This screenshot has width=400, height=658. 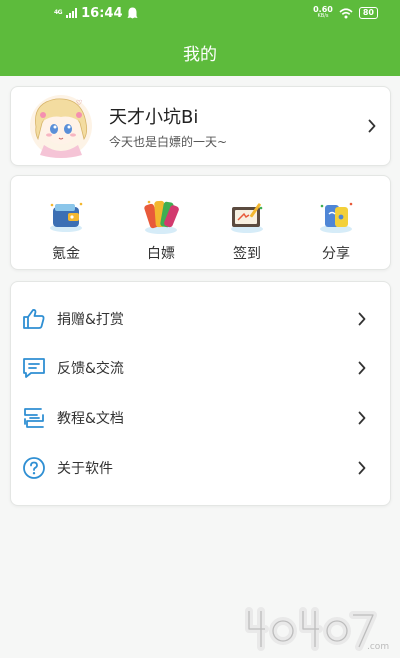 What do you see at coordinates (132, 13) in the screenshot?
I see `ghost-notification-icon` at bounding box center [132, 13].